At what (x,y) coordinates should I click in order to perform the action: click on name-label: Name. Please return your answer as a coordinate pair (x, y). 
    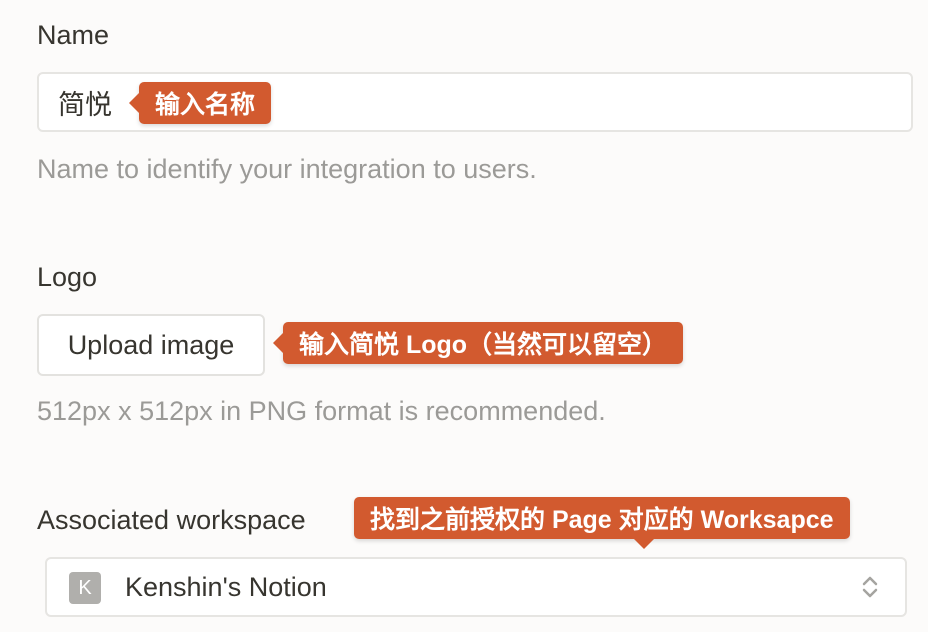
    Looking at the image, I should click on (73, 35).